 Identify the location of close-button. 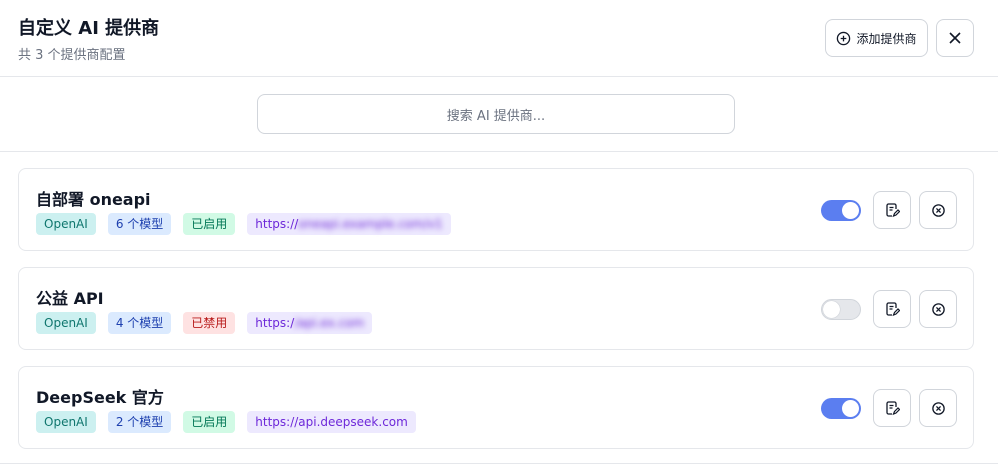
(955, 38).